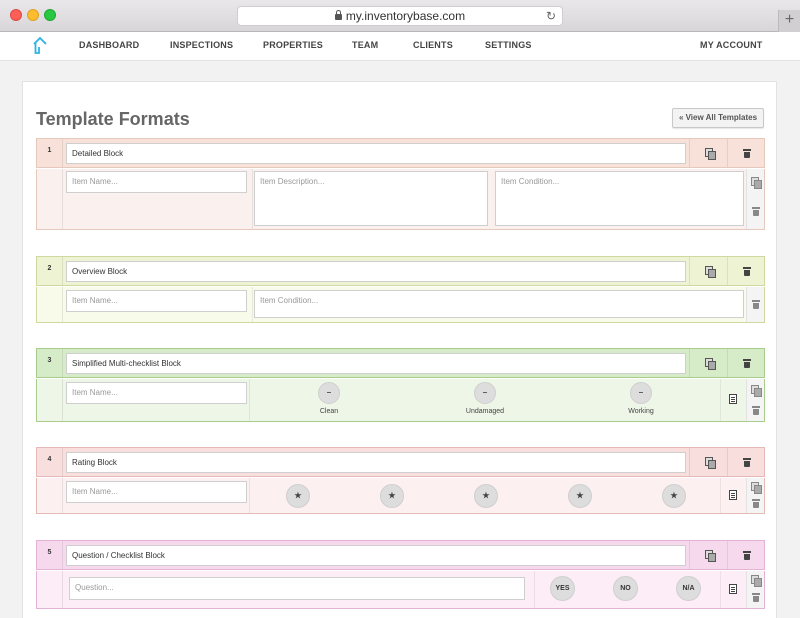  Describe the element at coordinates (562, 588) in the screenshot. I see `answer-yes-button: YES` at that location.